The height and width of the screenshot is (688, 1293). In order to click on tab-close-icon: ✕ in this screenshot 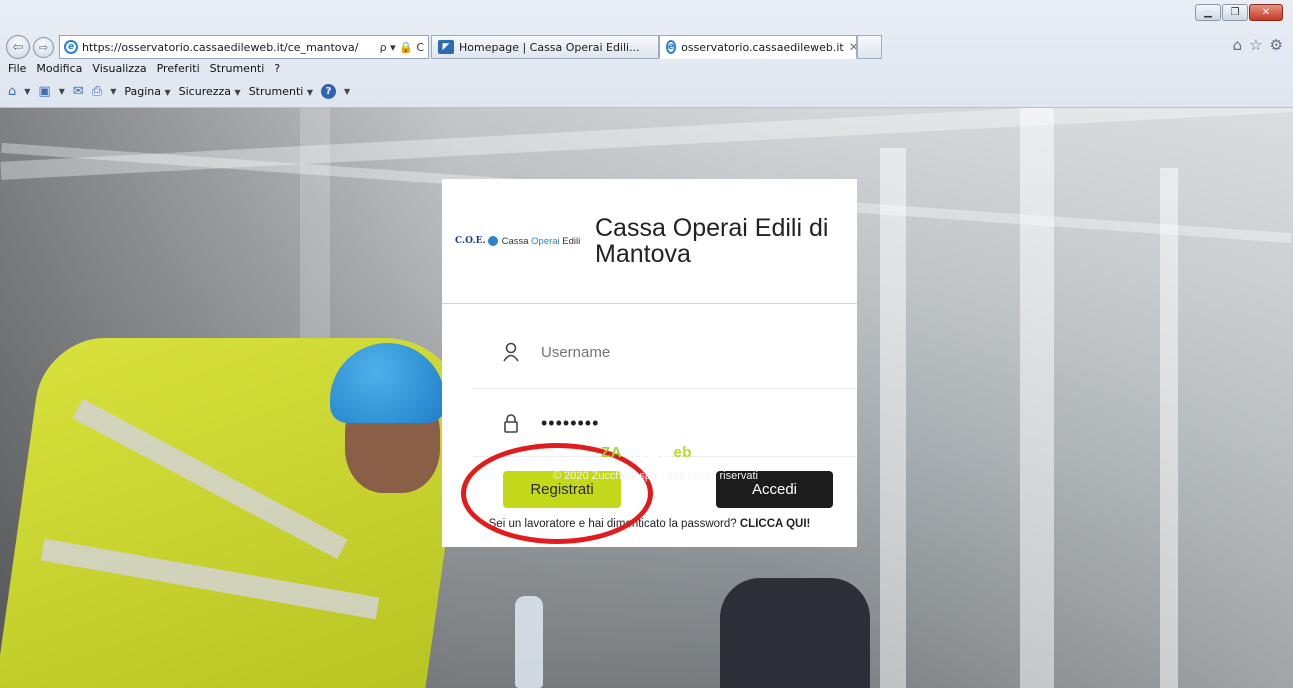, I will do `click(852, 47)`.